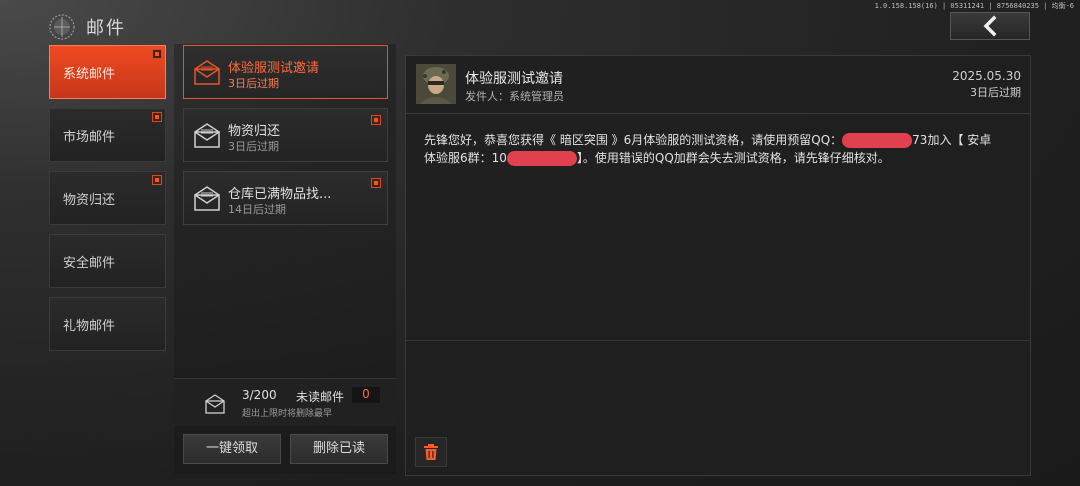 This screenshot has height=486, width=1080. Describe the element at coordinates (285, 135) in the screenshot. I see `mail-item: 物资归还 3日后过期` at that location.